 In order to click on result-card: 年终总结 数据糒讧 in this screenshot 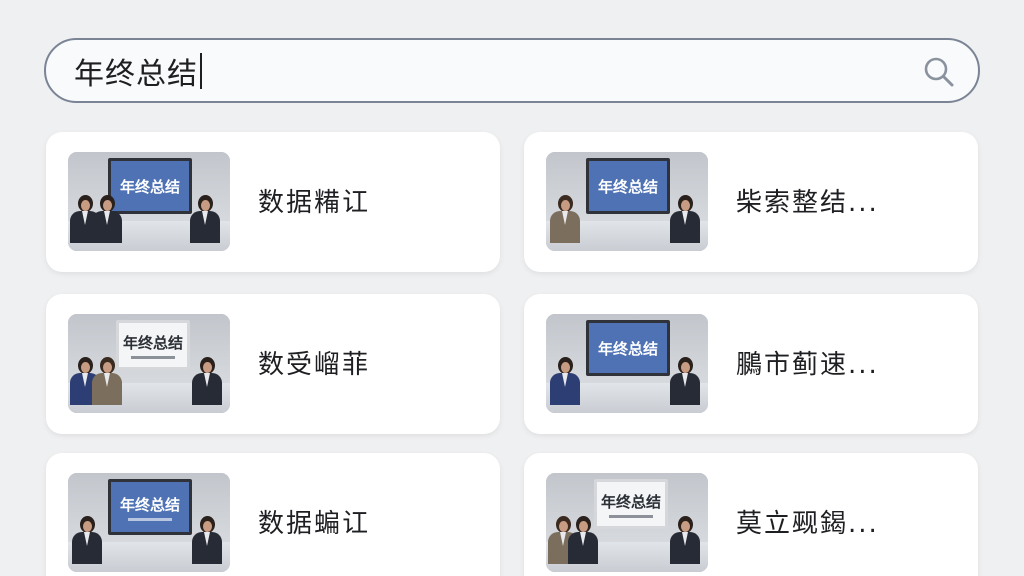, I will do `click(273, 202)`.